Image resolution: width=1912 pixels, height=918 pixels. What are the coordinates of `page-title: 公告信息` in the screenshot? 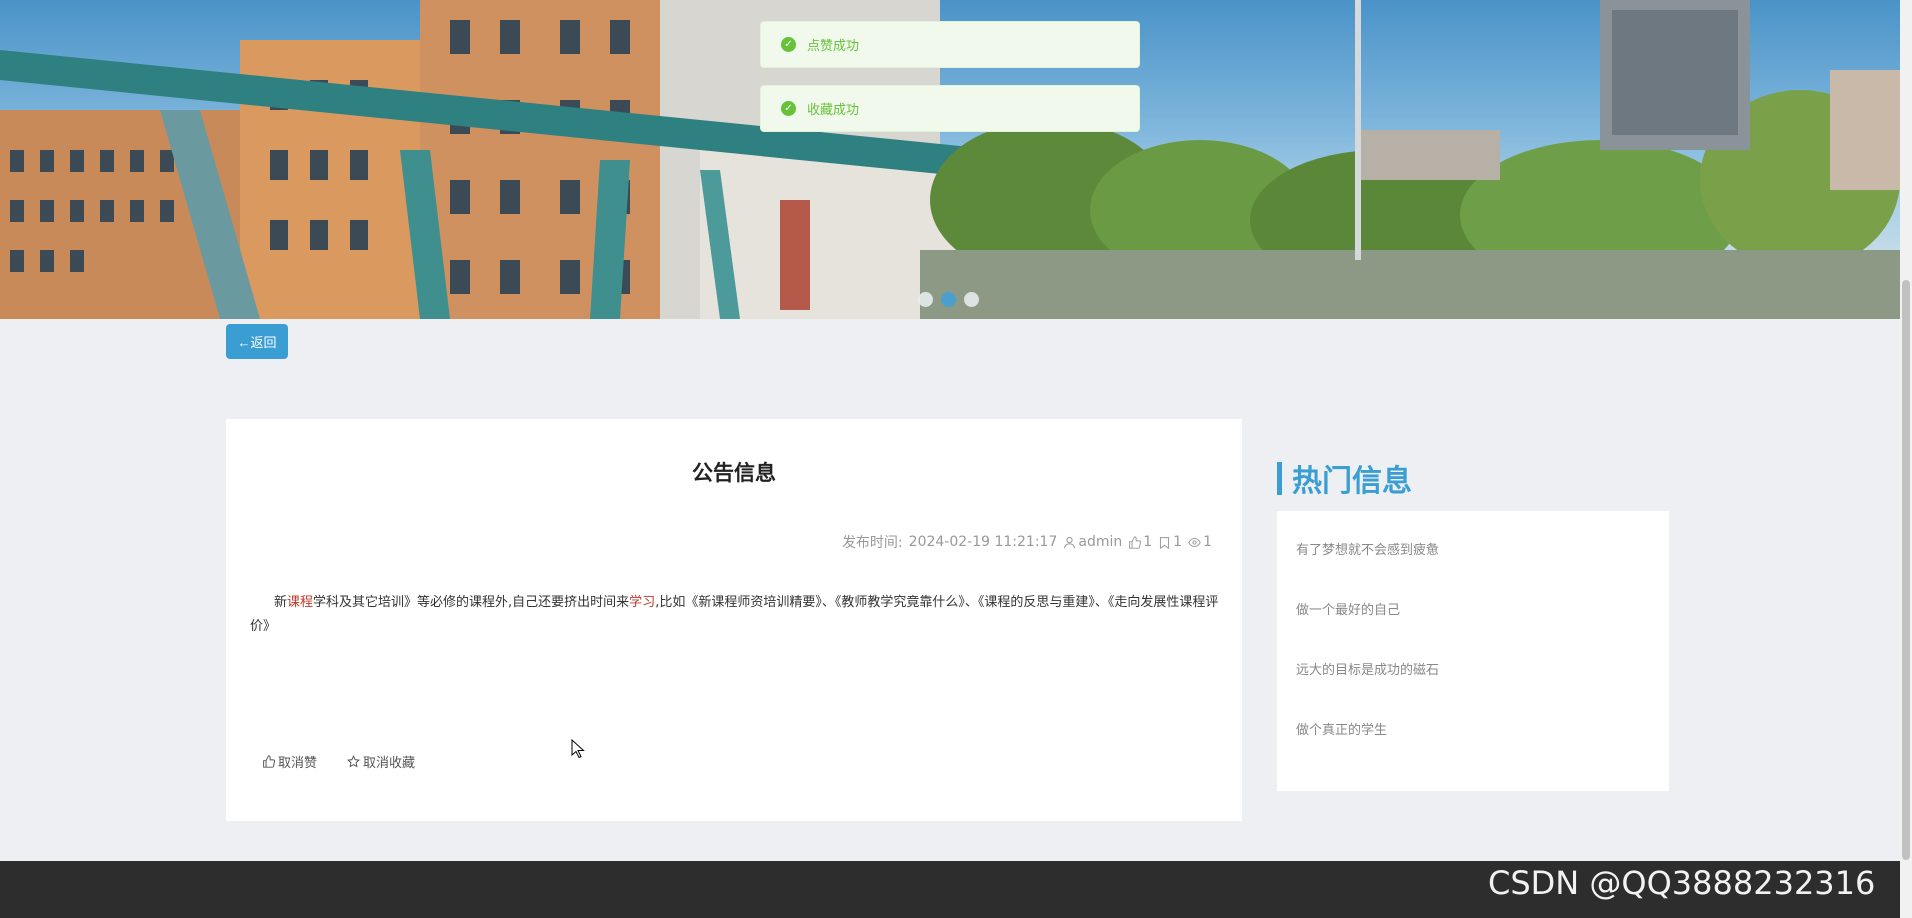 It's located at (734, 473).